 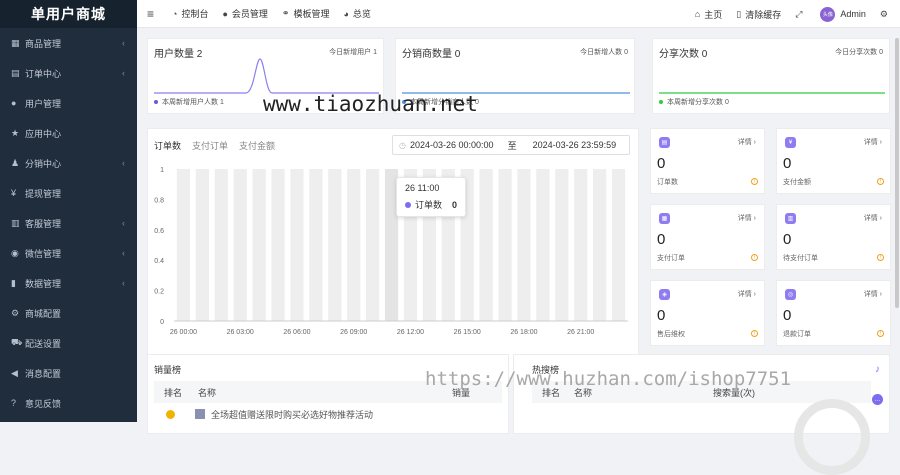 I want to click on sidebar-item-6: ▥ 客服管理 ‹, so click(x=68, y=223).